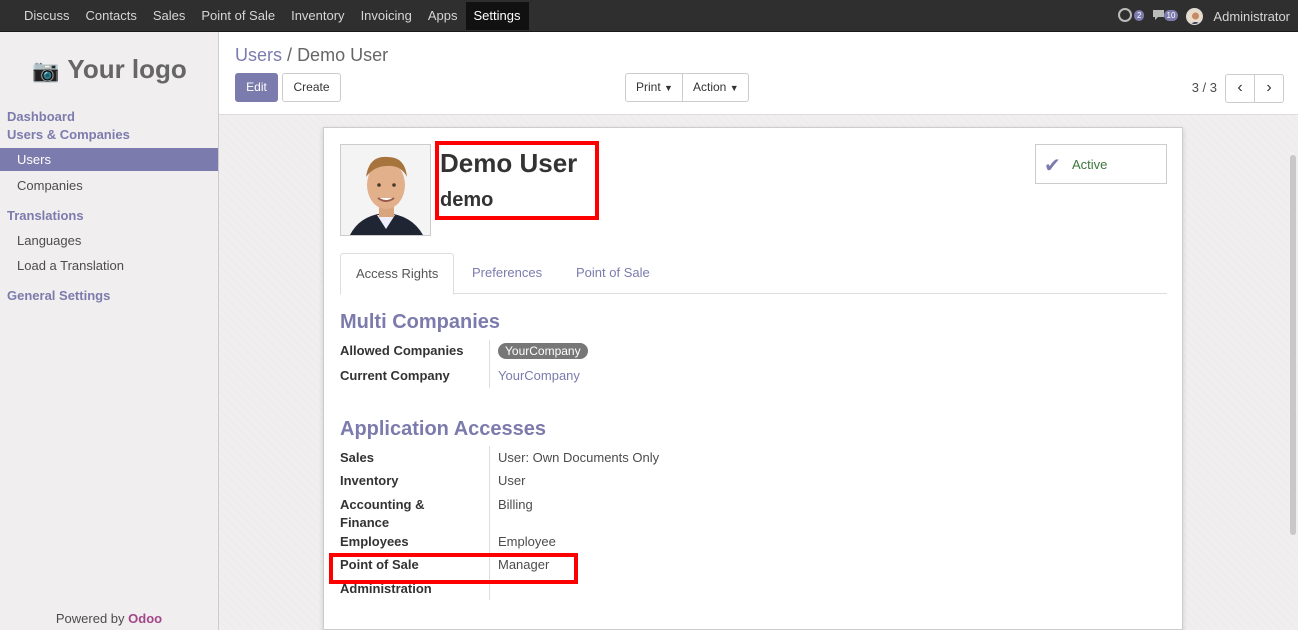  I want to click on divider, so click(489, 364).